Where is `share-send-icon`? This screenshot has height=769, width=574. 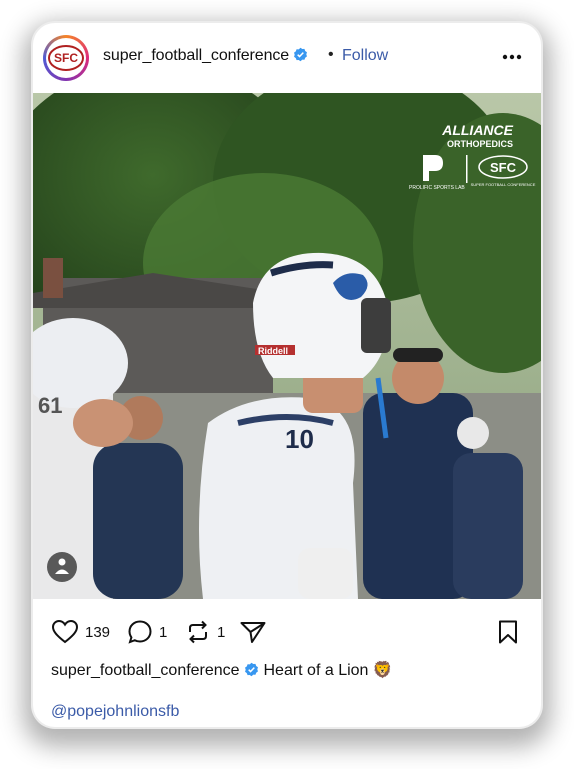
share-send-icon is located at coordinates (253, 632).